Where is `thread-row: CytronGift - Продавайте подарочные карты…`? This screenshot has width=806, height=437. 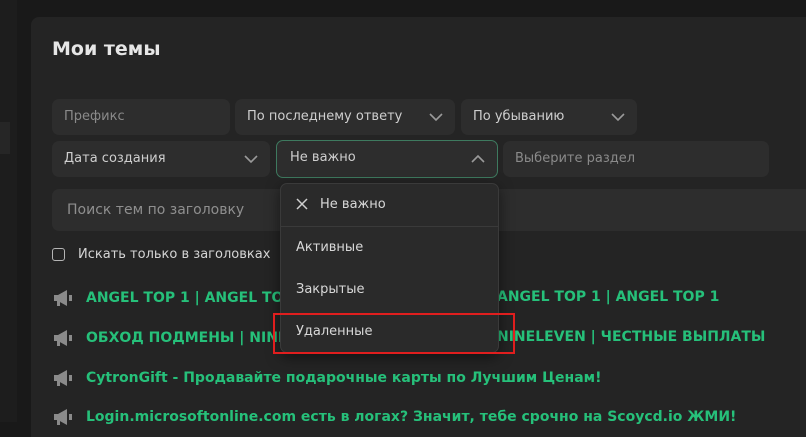
thread-row: CytronGift - Продавайте подарочные карты… is located at coordinates (327, 378).